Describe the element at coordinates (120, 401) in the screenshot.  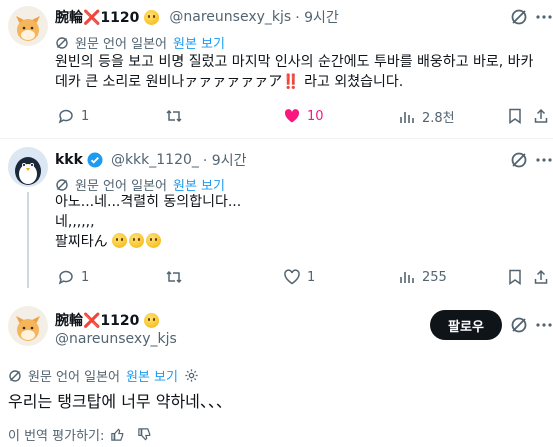
I see `tweet-text: 우리는 탱크탑에 너무 약하네、、、` at that location.